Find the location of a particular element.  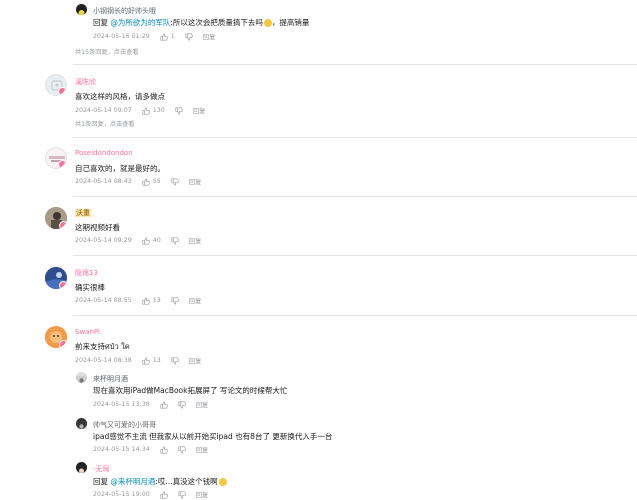

comment-meta: 2024-05-14 08:43 55 回复 is located at coordinates (138, 181).